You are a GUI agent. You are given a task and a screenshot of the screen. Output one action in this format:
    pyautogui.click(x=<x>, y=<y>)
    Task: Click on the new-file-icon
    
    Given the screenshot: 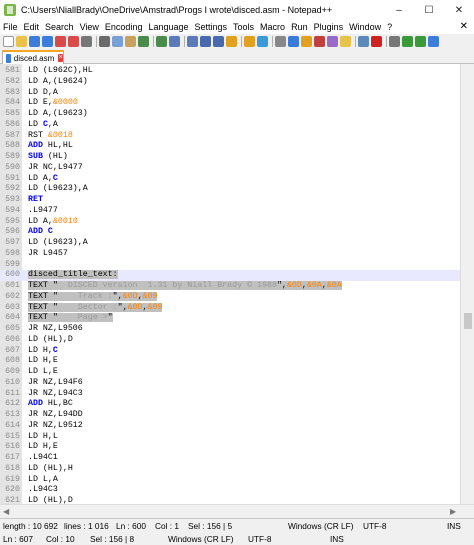 What is the action you would take?
    pyautogui.click(x=8, y=41)
    